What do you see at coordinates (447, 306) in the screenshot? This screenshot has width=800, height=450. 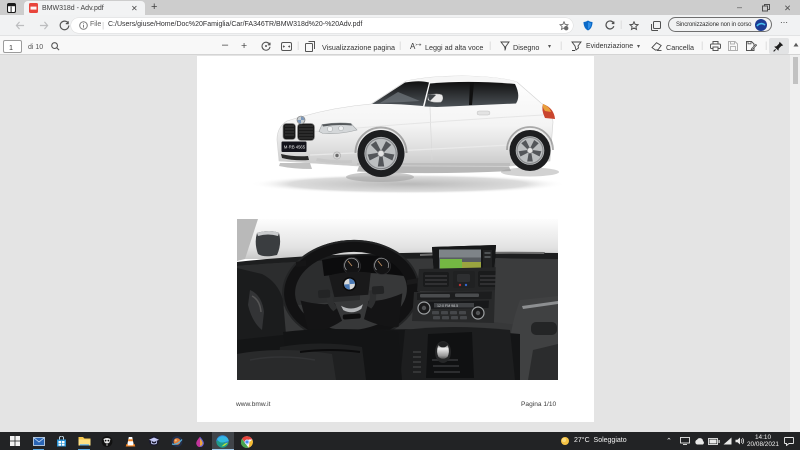 I see `svg-text: 12:0 FM 98.5` at bounding box center [447, 306].